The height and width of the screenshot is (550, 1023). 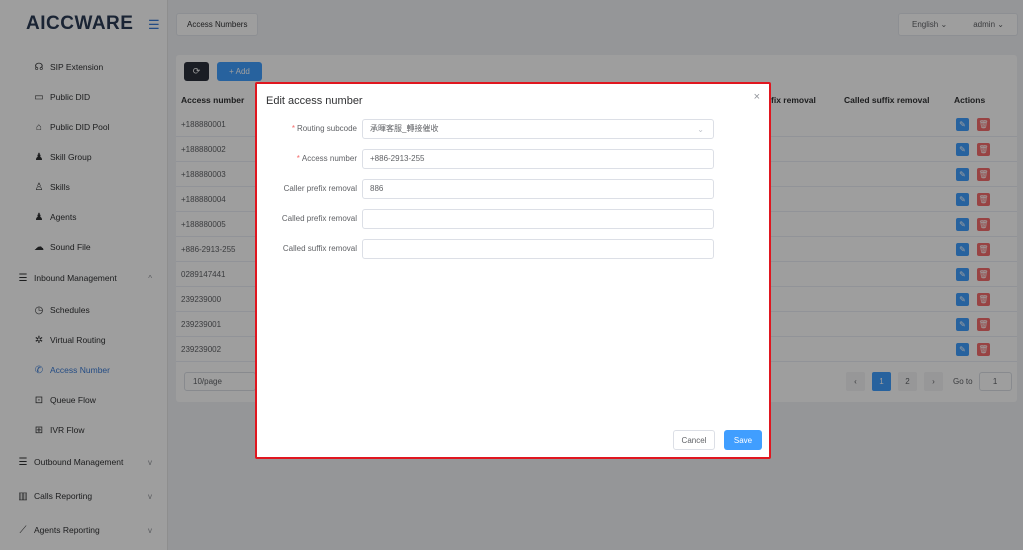 What do you see at coordinates (538, 159) in the screenshot?
I see `access-number-input: +886-2913-255` at bounding box center [538, 159].